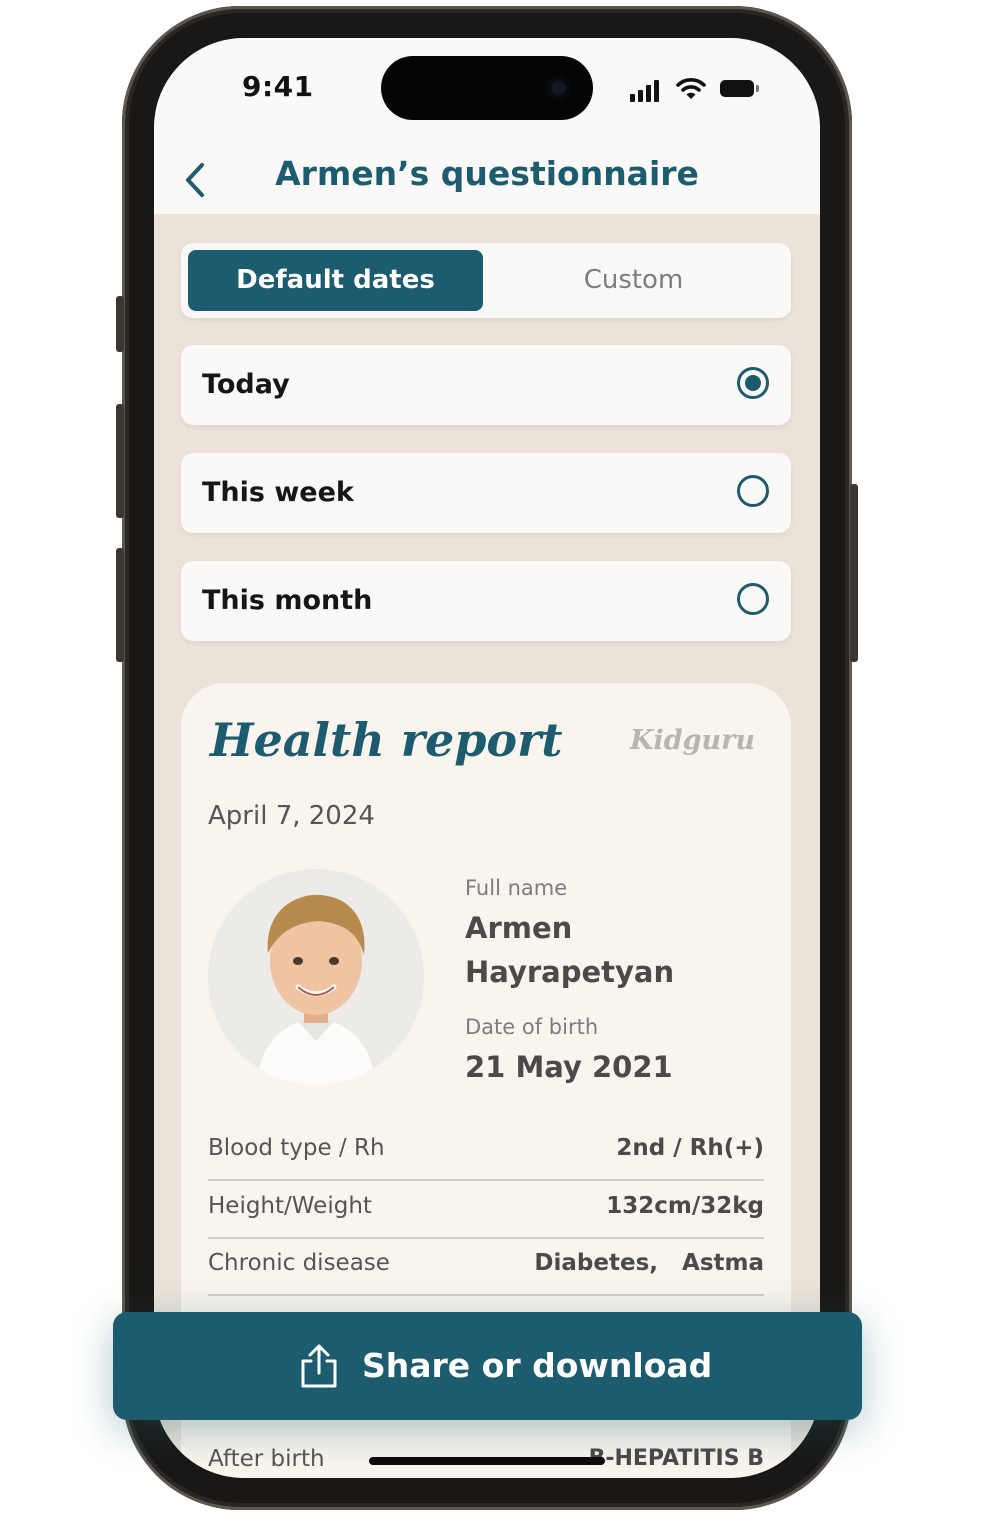 The height and width of the screenshot is (1518, 997). What do you see at coordinates (386, 740) in the screenshot?
I see `report-title: Health report` at bounding box center [386, 740].